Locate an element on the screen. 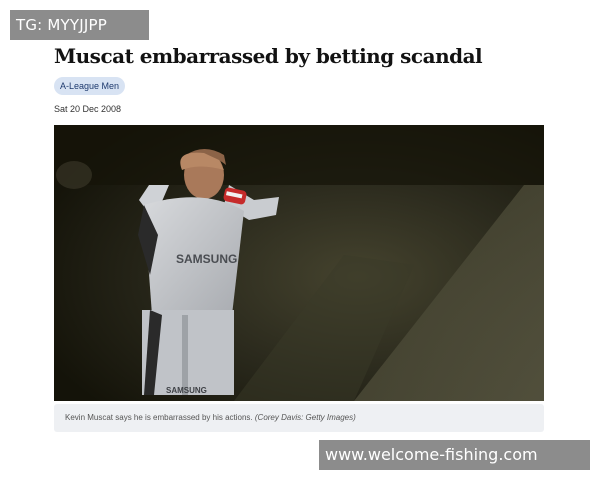  article-headline: Muscat embarrassed by betting scandal is located at coordinates (268, 56).